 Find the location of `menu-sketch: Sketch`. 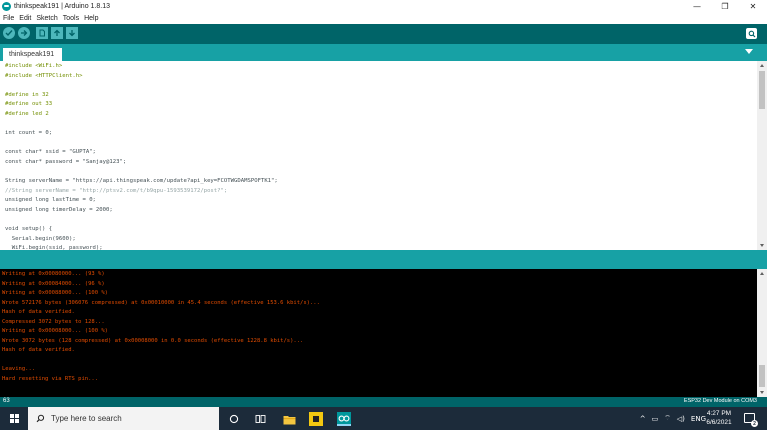

menu-sketch: Sketch is located at coordinates (46, 18).